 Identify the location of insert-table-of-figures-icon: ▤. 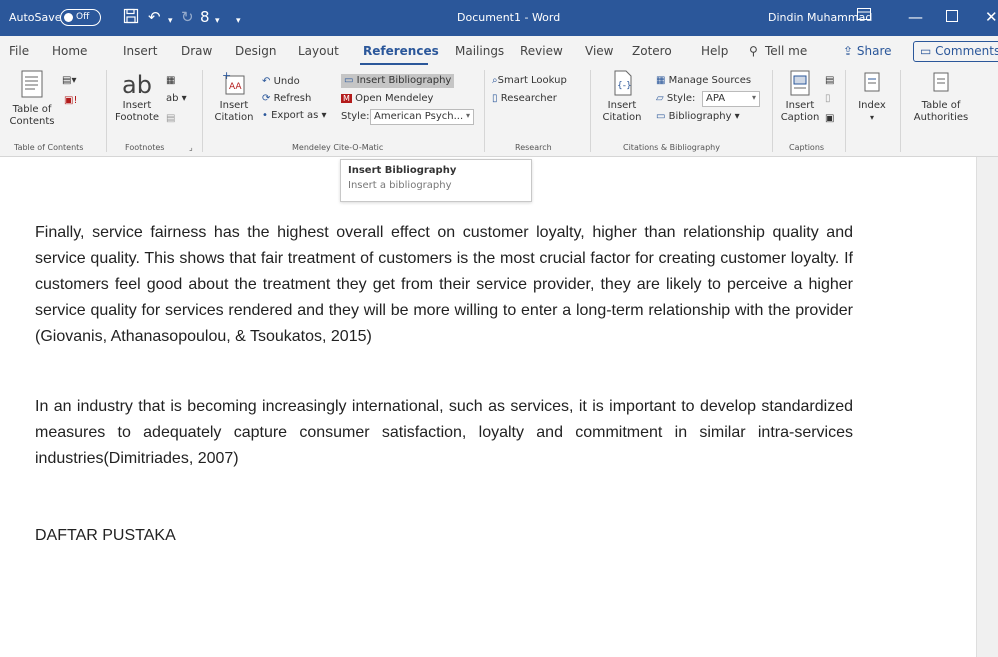
(829, 81).